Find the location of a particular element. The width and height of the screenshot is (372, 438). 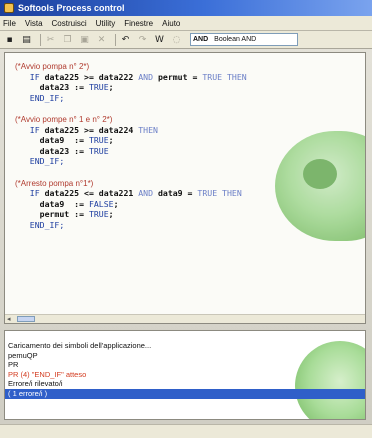

code-line: (*Avvio pompa n° 2*) is located at coordinates (131, 66).